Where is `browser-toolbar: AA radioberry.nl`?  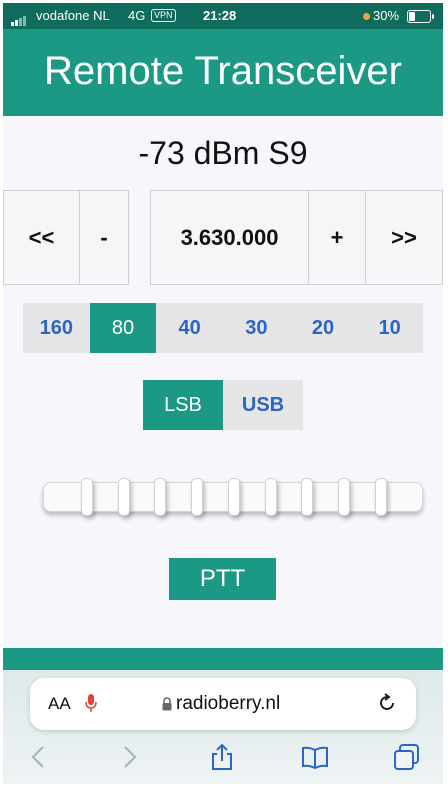
browser-toolbar: AA radioberry.nl is located at coordinates (223, 727).